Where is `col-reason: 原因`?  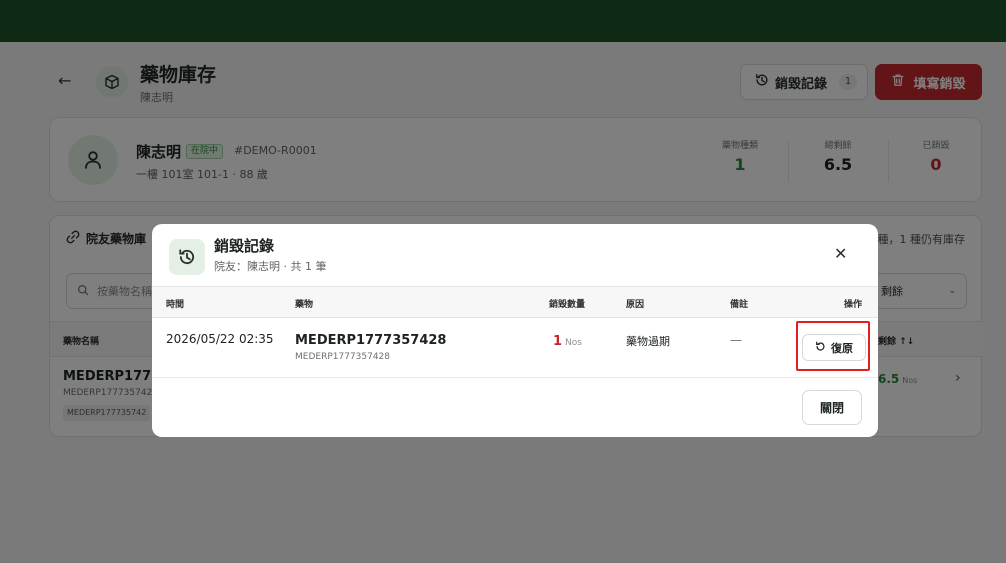
col-reason: 原因 is located at coordinates (635, 305).